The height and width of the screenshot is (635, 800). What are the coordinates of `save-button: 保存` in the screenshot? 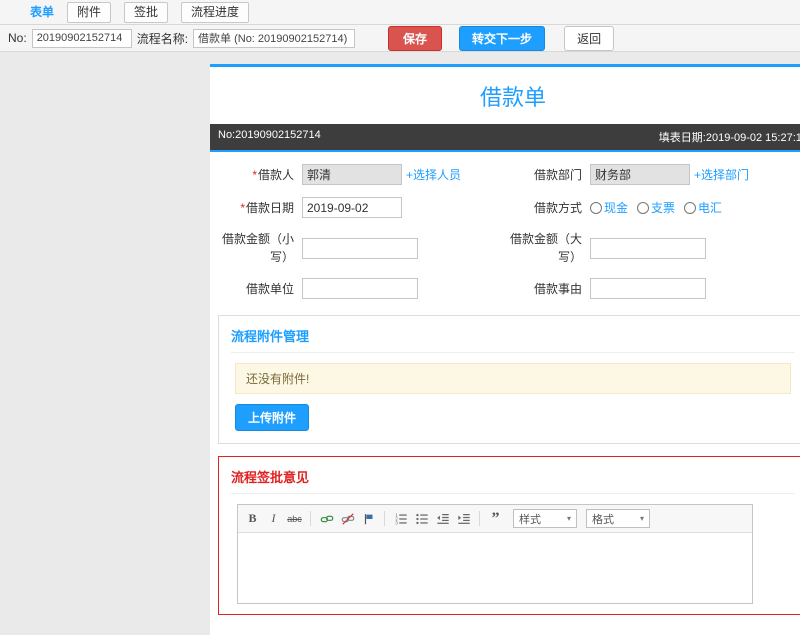 It's located at (415, 38).